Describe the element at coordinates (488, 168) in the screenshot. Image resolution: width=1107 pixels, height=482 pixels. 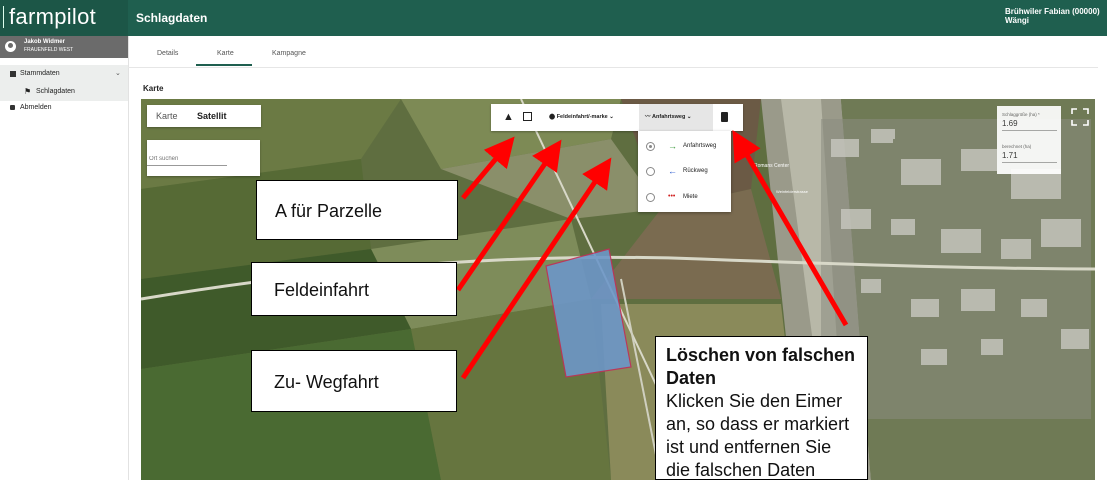
I see `arrow-parcel` at that location.